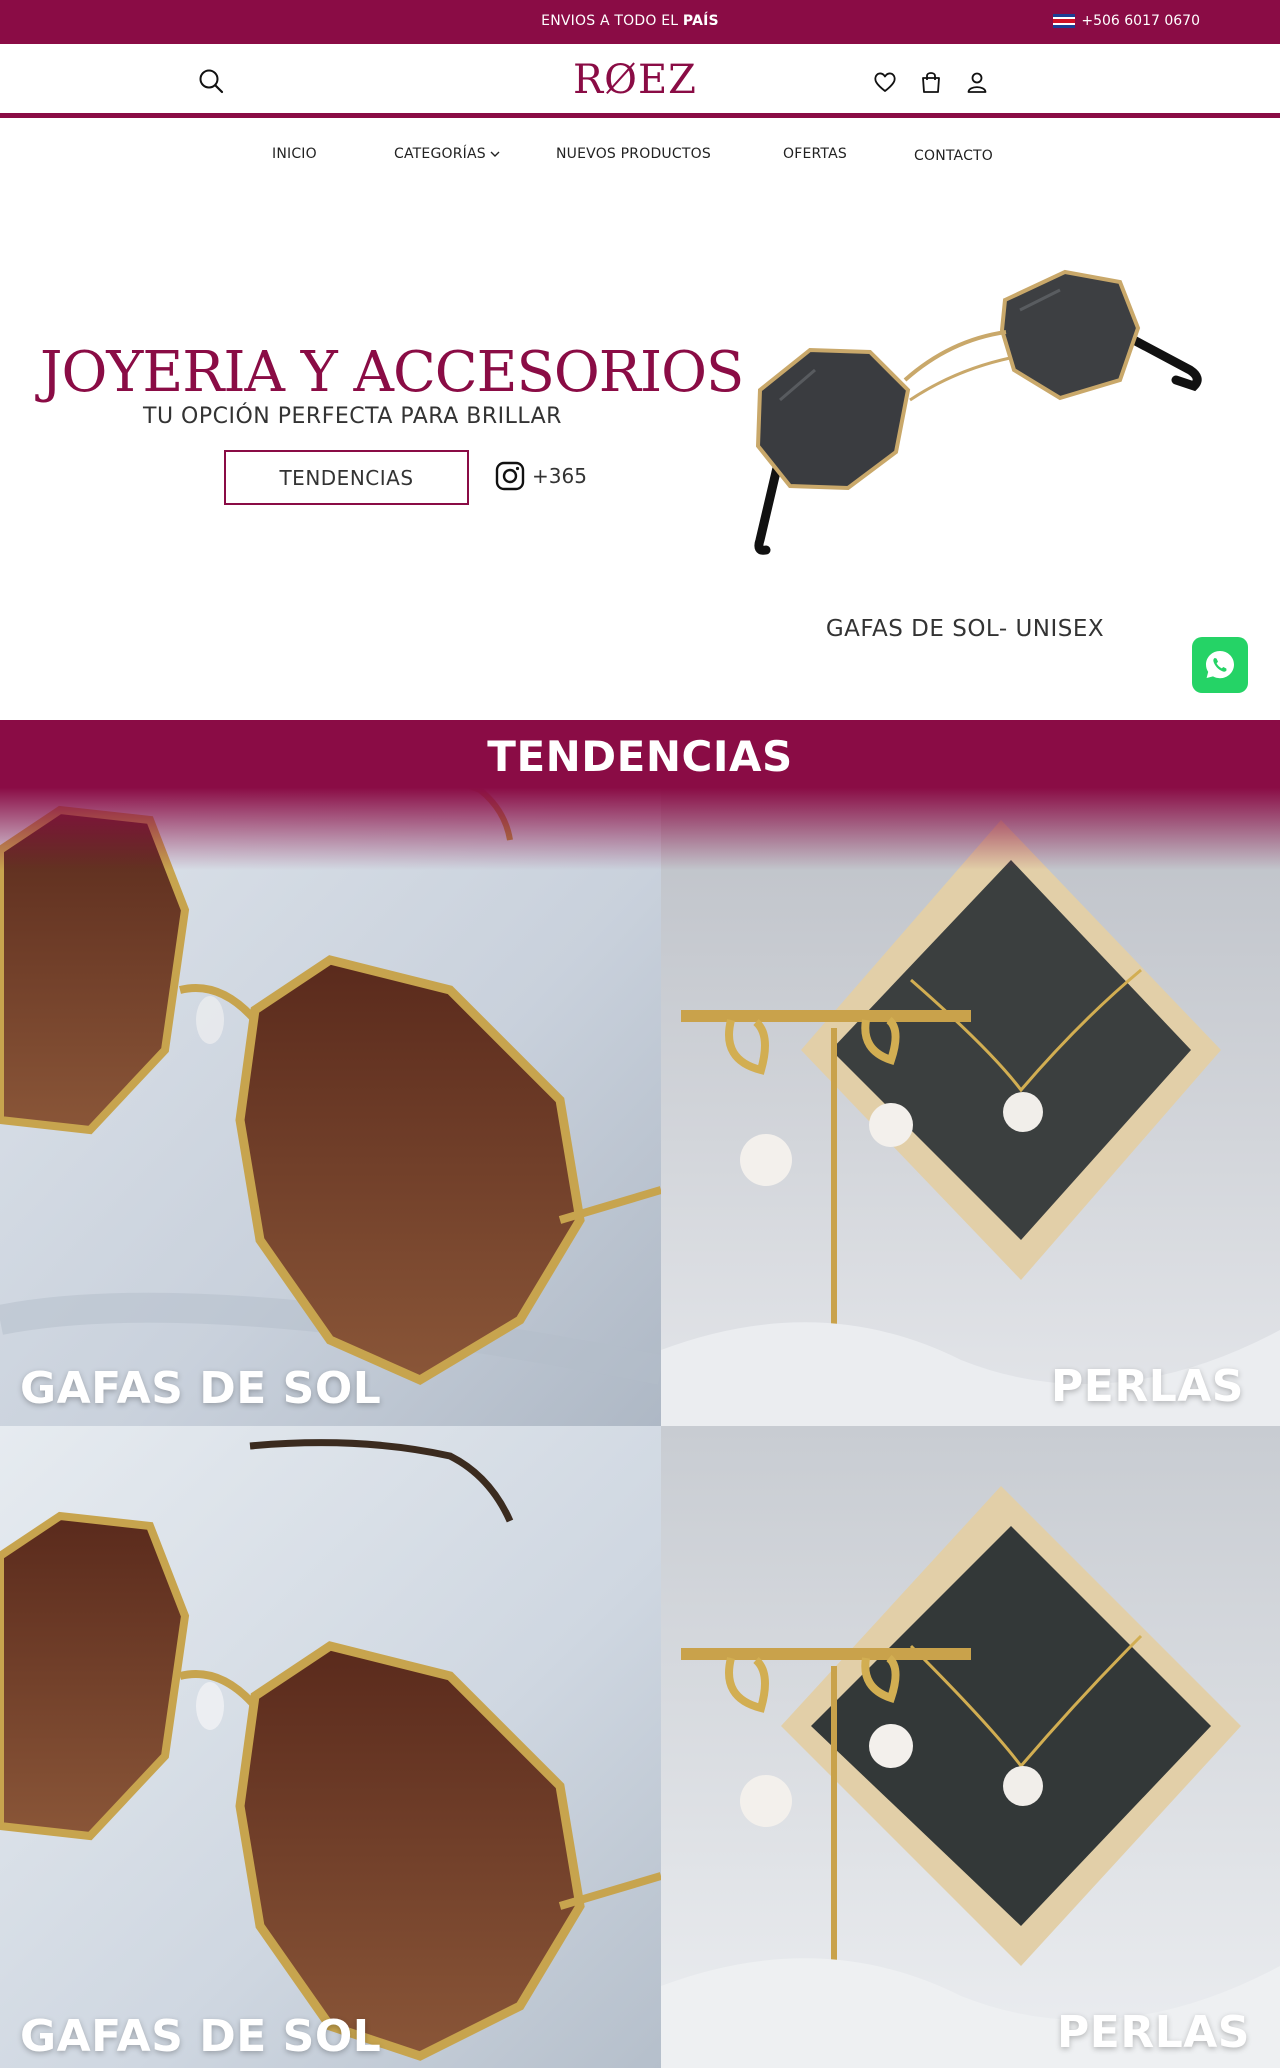 Image resolution: width=1280 pixels, height=2068 pixels. I want to click on nav-label: NUEVOS PRODUCTOS, so click(633, 154).